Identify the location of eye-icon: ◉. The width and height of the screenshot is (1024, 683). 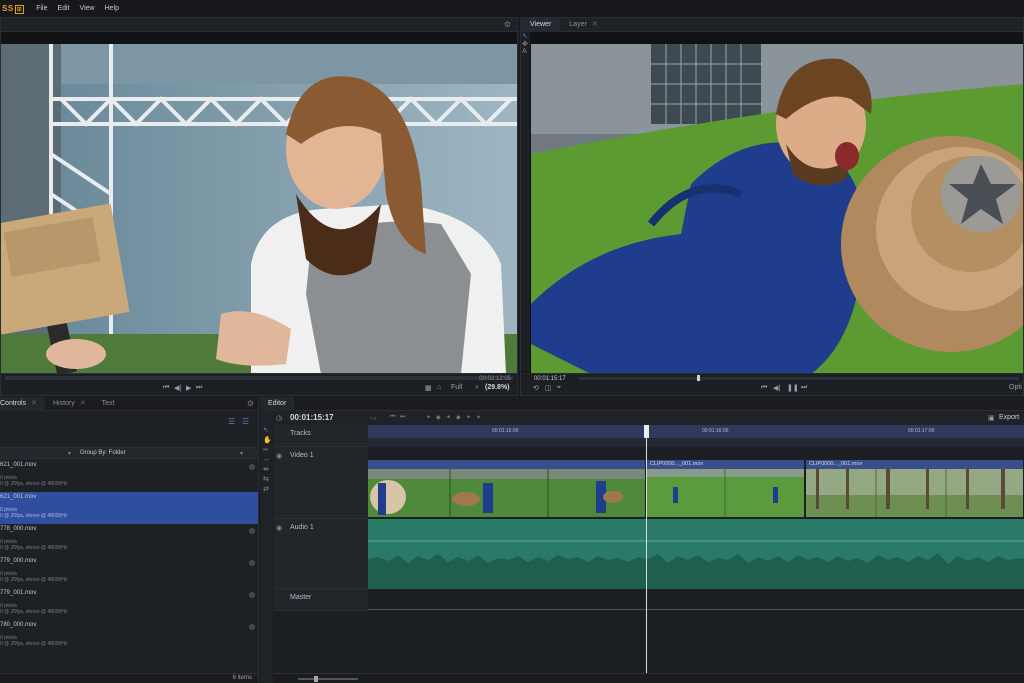
(279, 456).